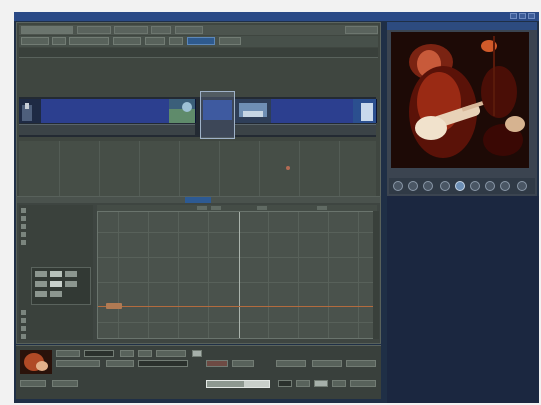  Describe the element at coordinates (114, 306) in the screenshot. I see `keyframe-marker` at that location.